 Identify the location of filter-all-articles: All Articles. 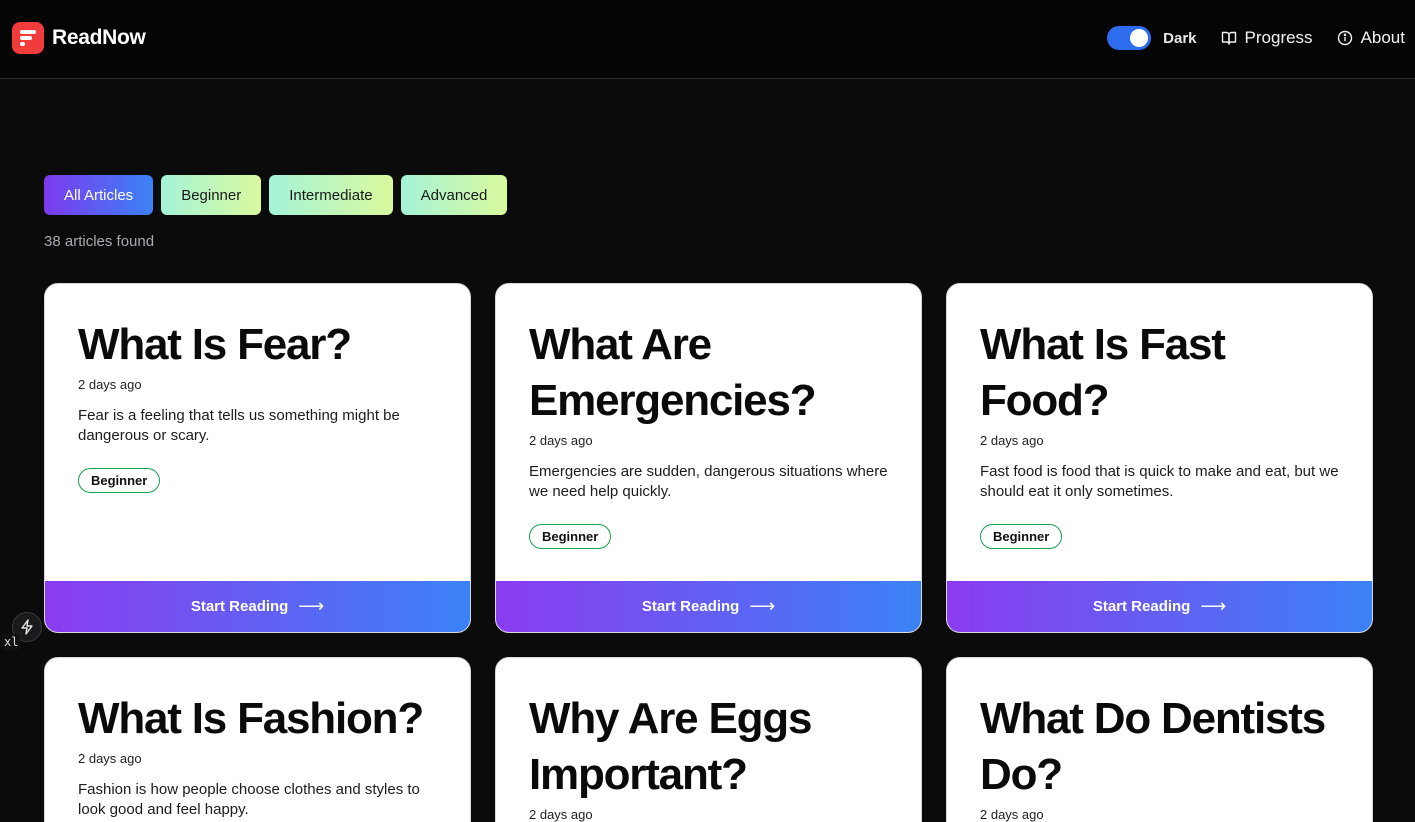
(99, 195).